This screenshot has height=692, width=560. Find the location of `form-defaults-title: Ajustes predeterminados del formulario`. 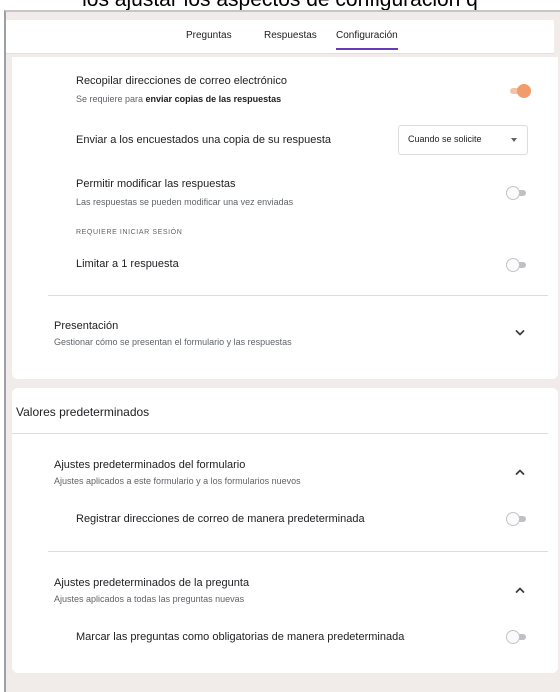

form-defaults-title: Ajustes predeterminados del formulario is located at coordinates (150, 465).